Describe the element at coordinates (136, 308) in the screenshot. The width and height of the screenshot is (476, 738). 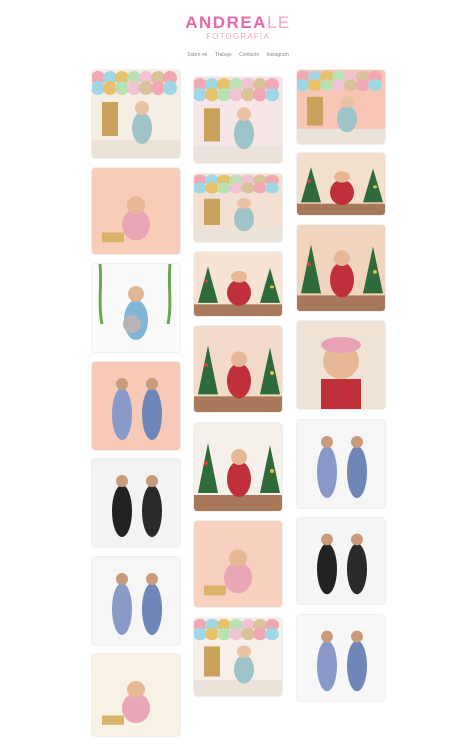
I see `toddler-striped-shirt-ivy-photo` at that location.